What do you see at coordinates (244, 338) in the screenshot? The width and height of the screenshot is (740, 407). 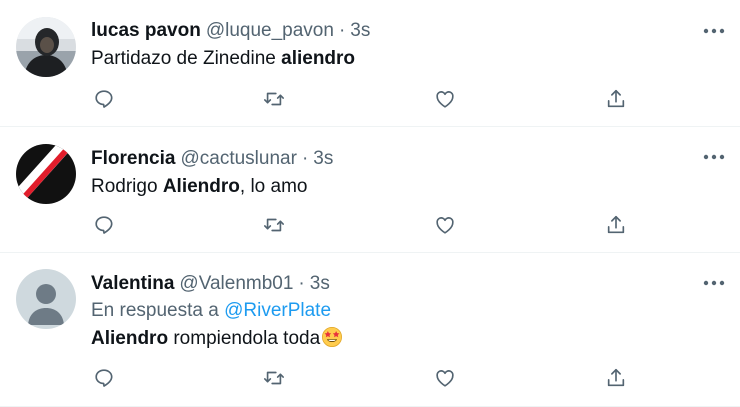 I see `tweet-text-part: rompiendola toda` at bounding box center [244, 338].